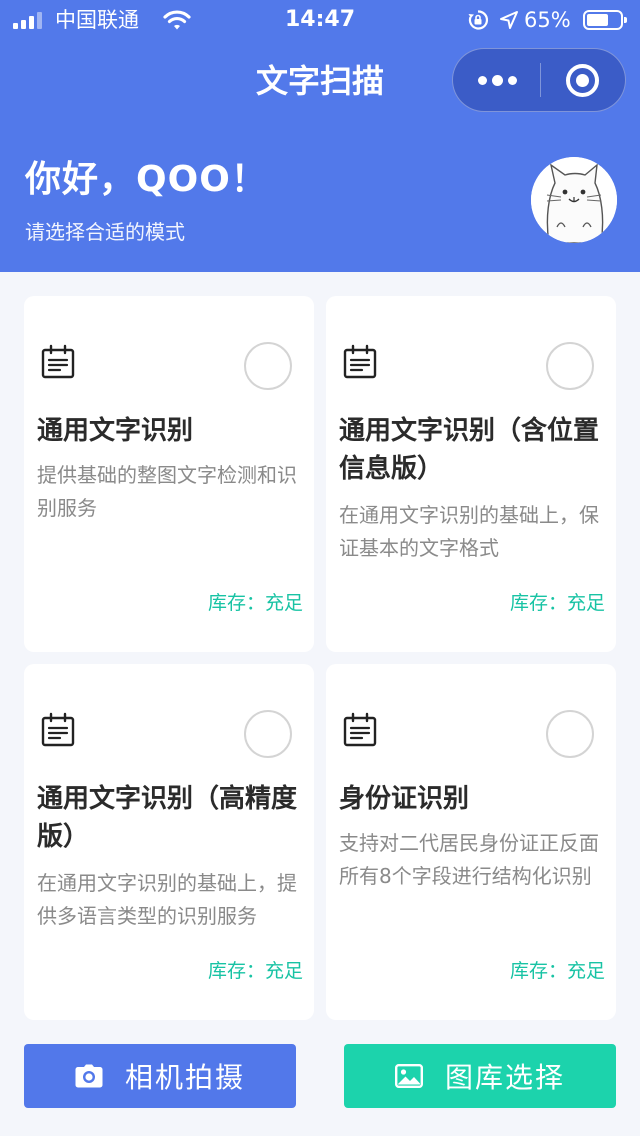  I want to click on status-bar: 中国联通 14:47 65%, so click(320, 20).